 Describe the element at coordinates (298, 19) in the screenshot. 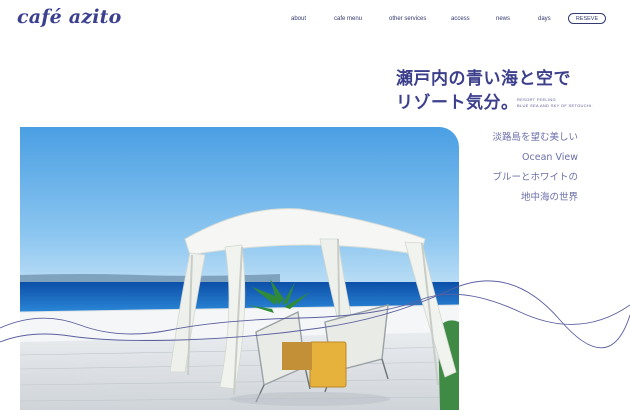

I see `nav-about: about` at that location.